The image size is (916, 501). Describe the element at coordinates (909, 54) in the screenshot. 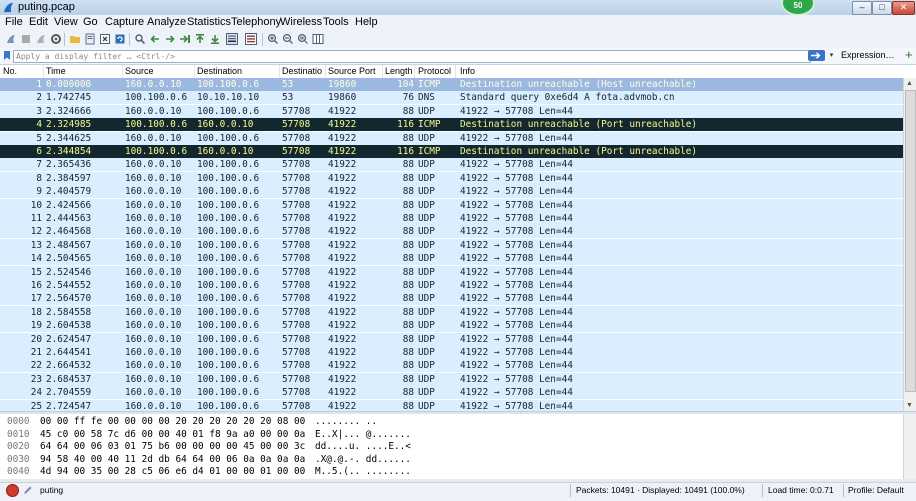

I see `add-filter-button: +` at that location.